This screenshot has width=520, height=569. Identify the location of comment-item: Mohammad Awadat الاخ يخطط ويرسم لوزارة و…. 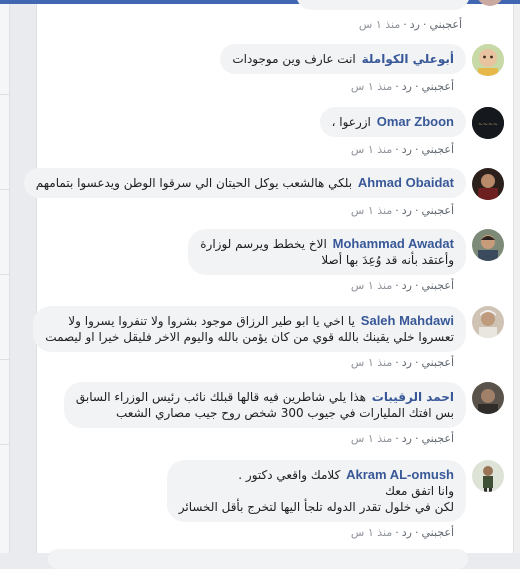
(346, 260).